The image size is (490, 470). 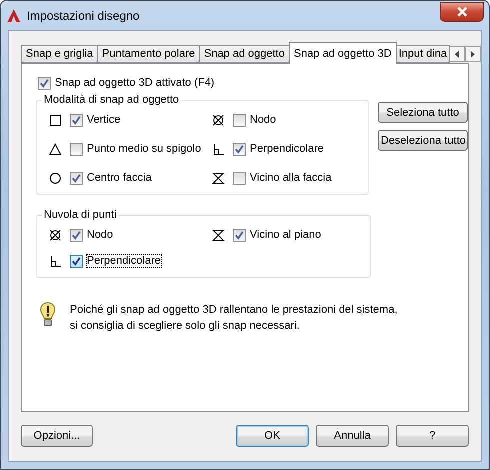 I want to click on circle-marker-icon, so click(x=55, y=178).